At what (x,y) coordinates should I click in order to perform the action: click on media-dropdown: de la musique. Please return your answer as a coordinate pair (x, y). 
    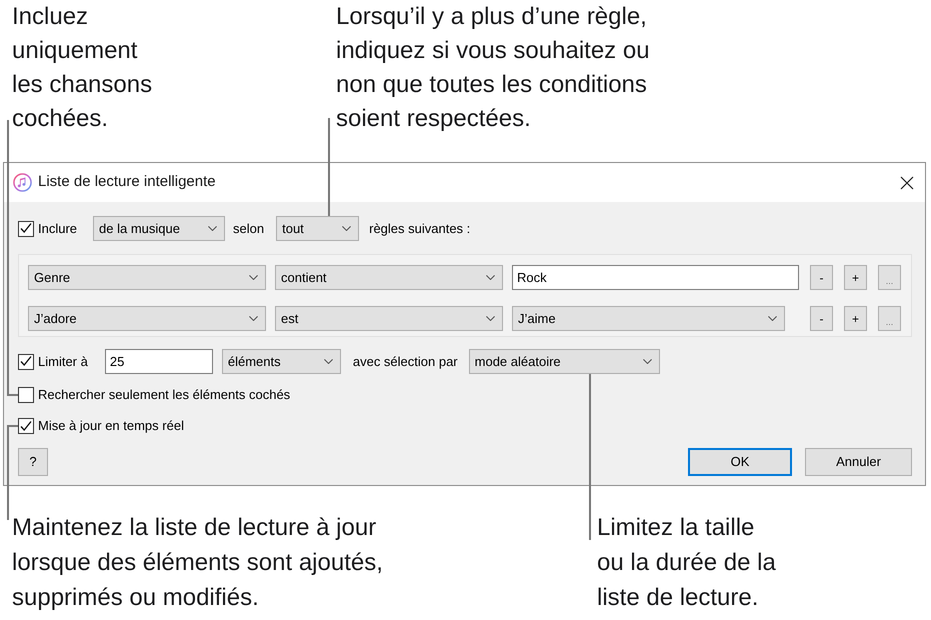
    Looking at the image, I should click on (159, 228).